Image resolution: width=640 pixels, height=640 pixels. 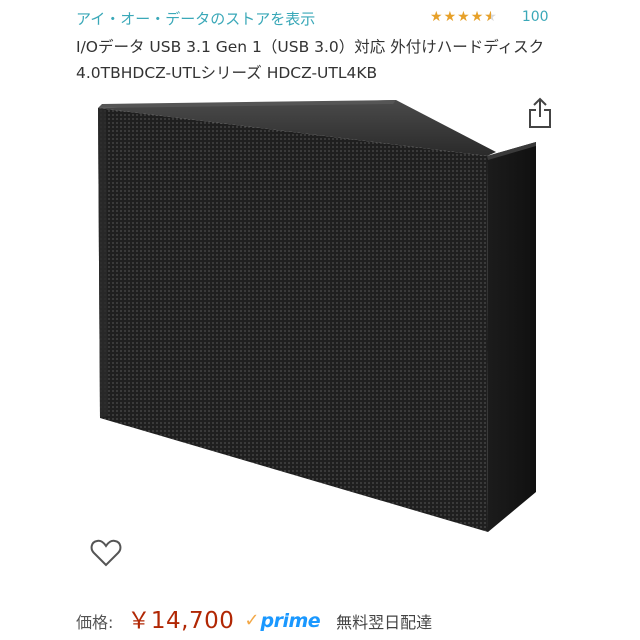 I want to click on check-icon: ✓, so click(x=252, y=620).